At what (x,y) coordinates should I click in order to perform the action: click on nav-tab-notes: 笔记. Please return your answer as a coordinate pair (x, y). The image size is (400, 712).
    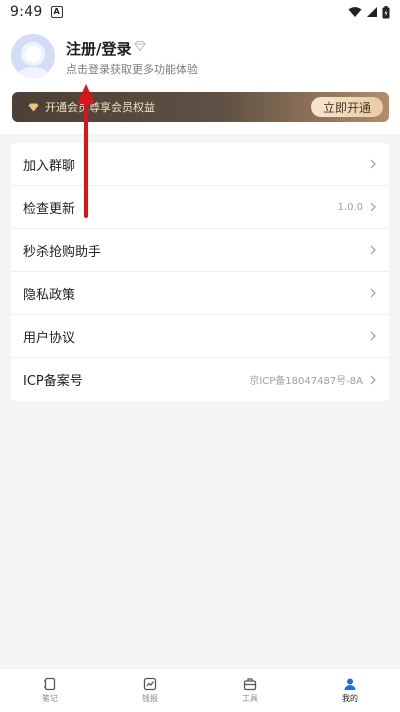
    Looking at the image, I should click on (50, 690).